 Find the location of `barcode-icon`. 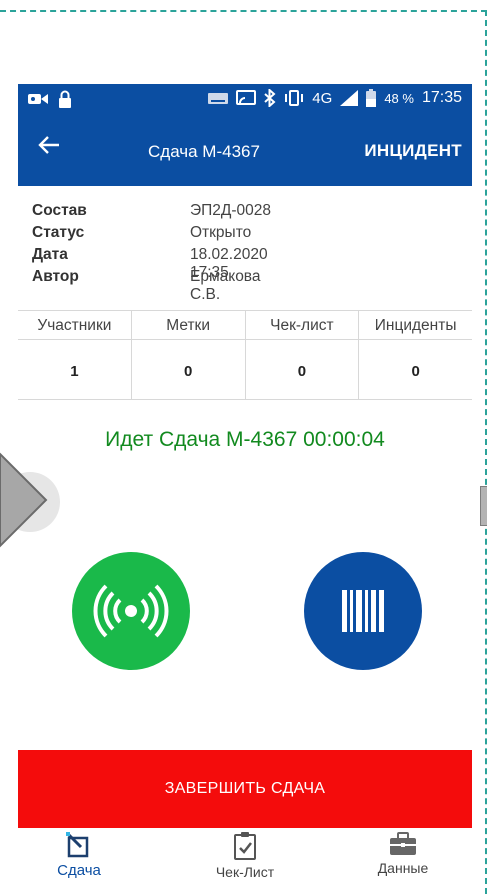

barcode-icon is located at coordinates (363, 611).